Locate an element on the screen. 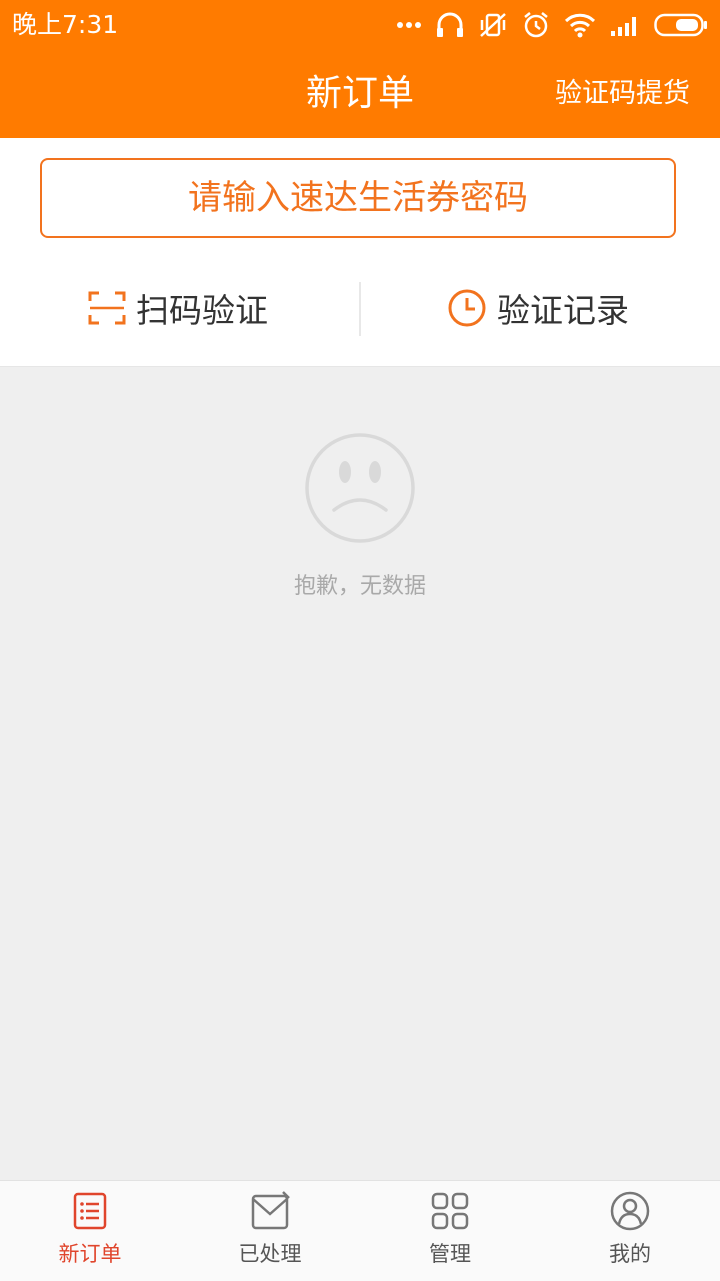 The width and height of the screenshot is (720, 1281). headphones-icon is located at coordinates (450, 24).